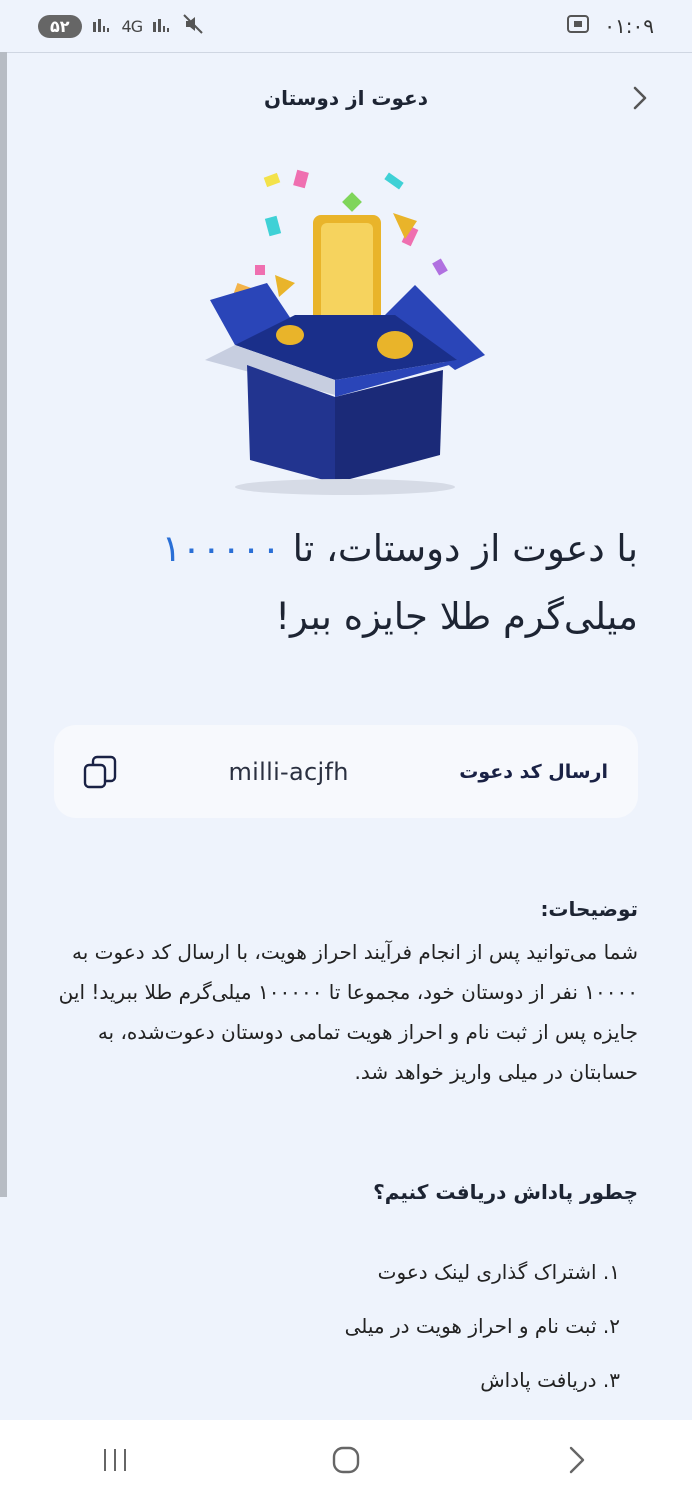  Describe the element at coordinates (629, 26) in the screenshot. I see `clock: ۰۱:۰۹` at that location.